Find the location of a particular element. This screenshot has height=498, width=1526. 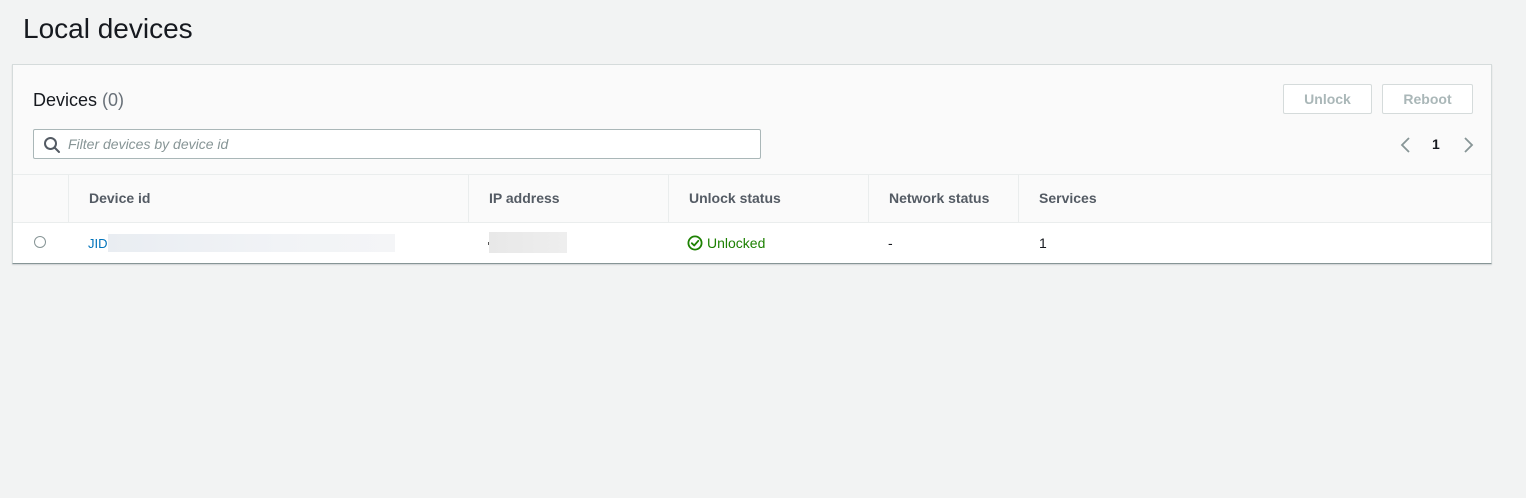

search-icon is located at coordinates (52, 145).